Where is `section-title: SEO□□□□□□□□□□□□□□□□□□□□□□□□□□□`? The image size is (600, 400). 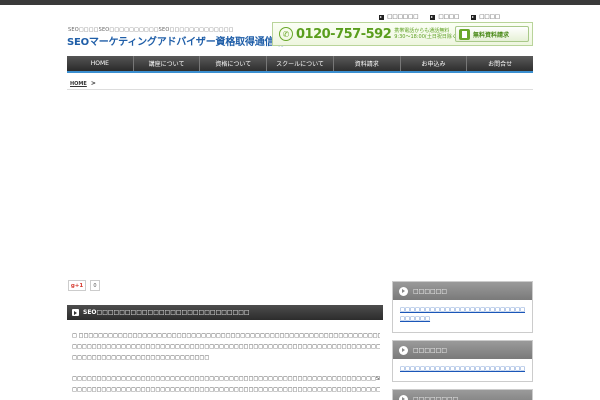 section-title: SEO□□□□□□□□□□□□□□□□□□□□□□□□□□□ is located at coordinates (166, 312).